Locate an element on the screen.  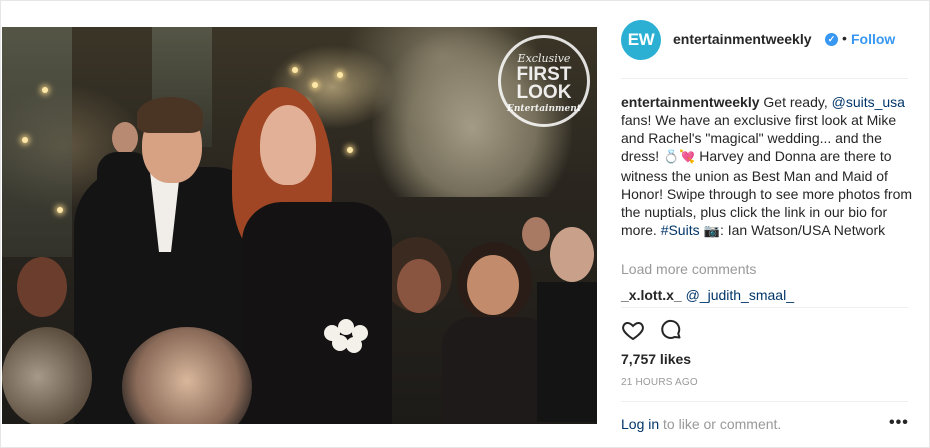
caption-text: : Ian Watson/USA Network is located at coordinates (802, 230).